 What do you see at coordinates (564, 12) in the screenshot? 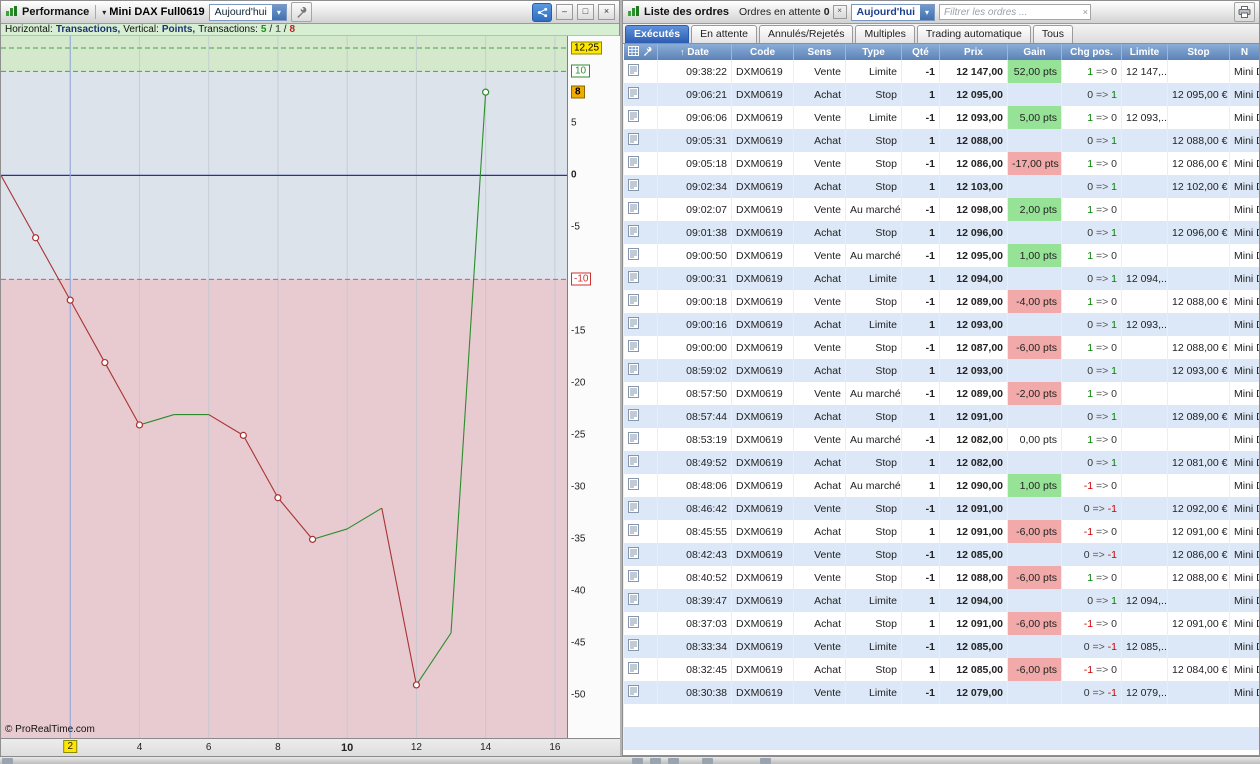
I see `minimize-button: –` at bounding box center [564, 12].